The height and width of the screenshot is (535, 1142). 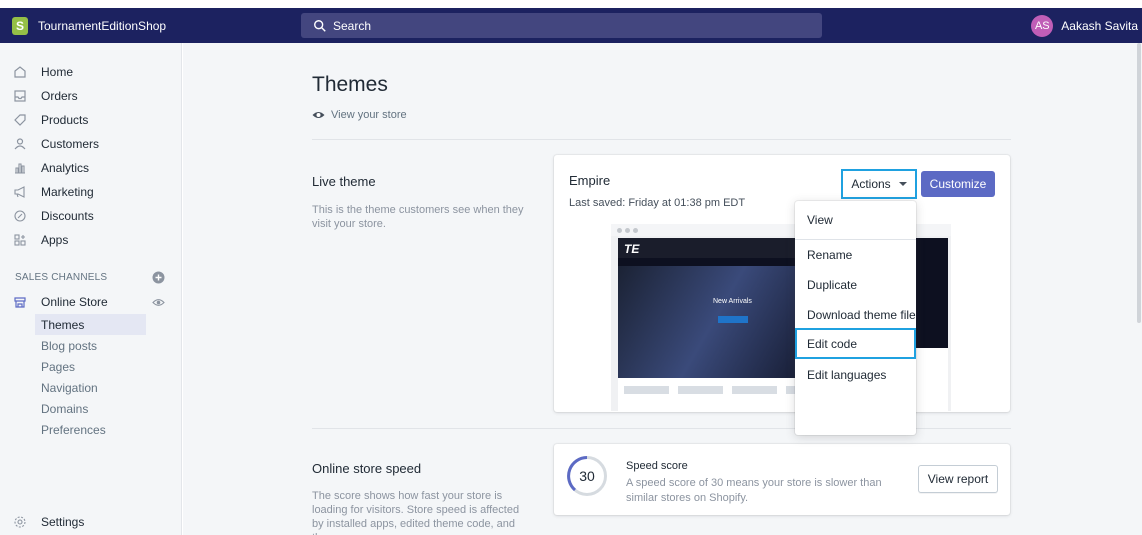 I want to click on menu-item-edit-code: Edit code, so click(x=855, y=343).